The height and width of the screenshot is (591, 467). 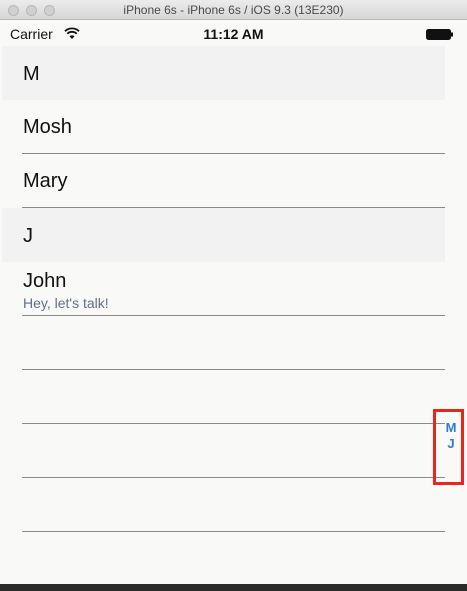 What do you see at coordinates (66, 303) in the screenshot?
I see `row-subtitle: Hey, let's talk!` at bounding box center [66, 303].